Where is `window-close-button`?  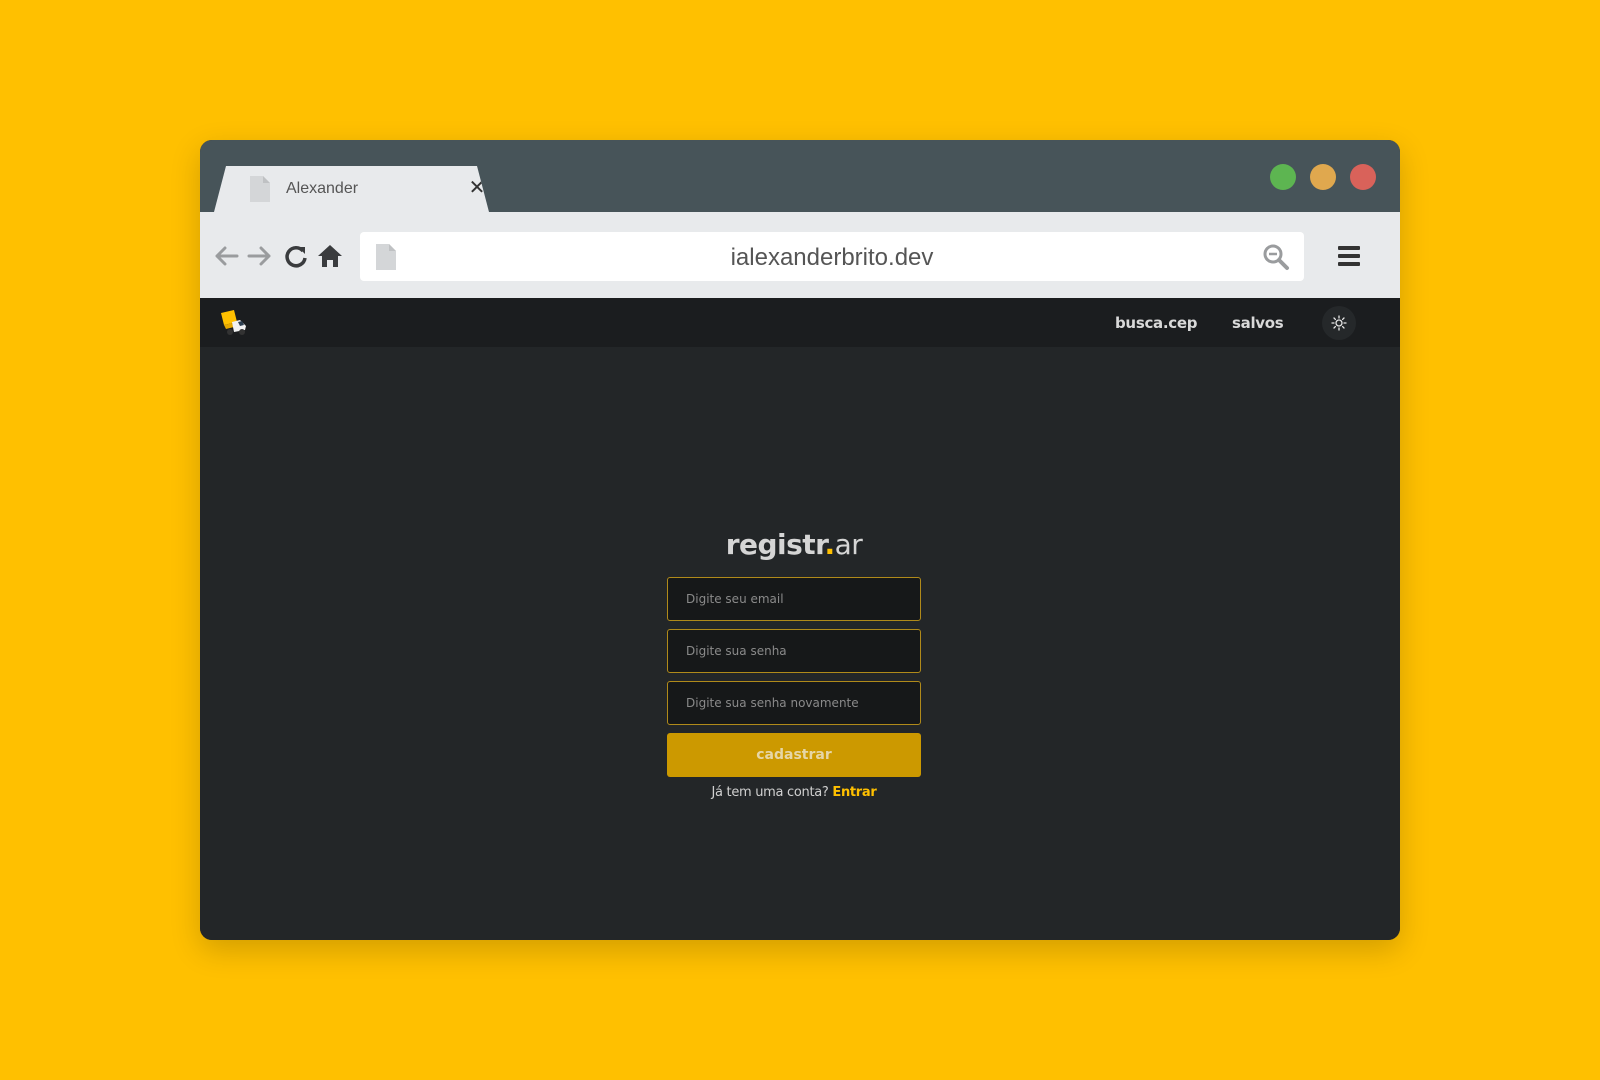 window-close-button is located at coordinates (1363, 177).